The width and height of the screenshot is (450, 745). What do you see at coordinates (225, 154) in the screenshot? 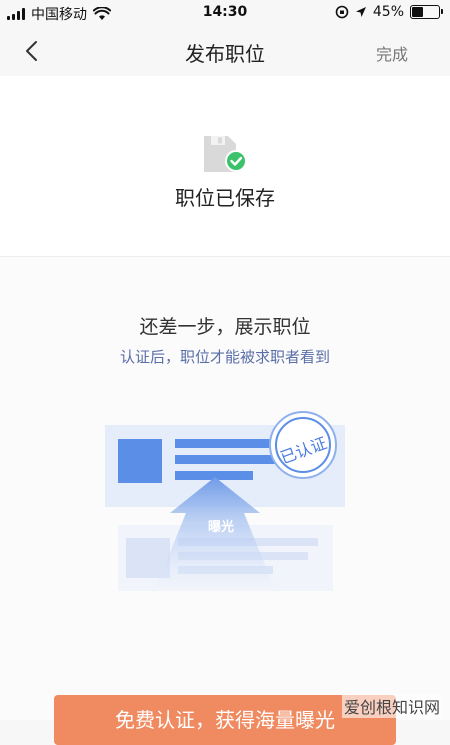
I see `document-saved-icon` at bounding box center [225, 154].